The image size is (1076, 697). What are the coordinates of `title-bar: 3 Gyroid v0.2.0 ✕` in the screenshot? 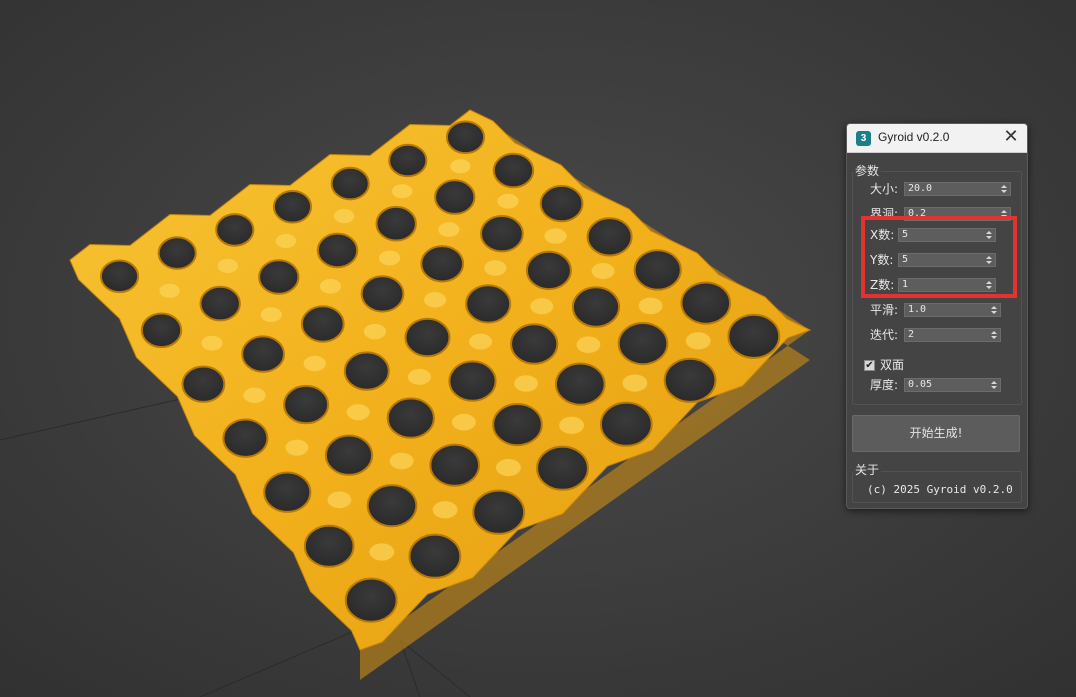 It's located at (937, 138).